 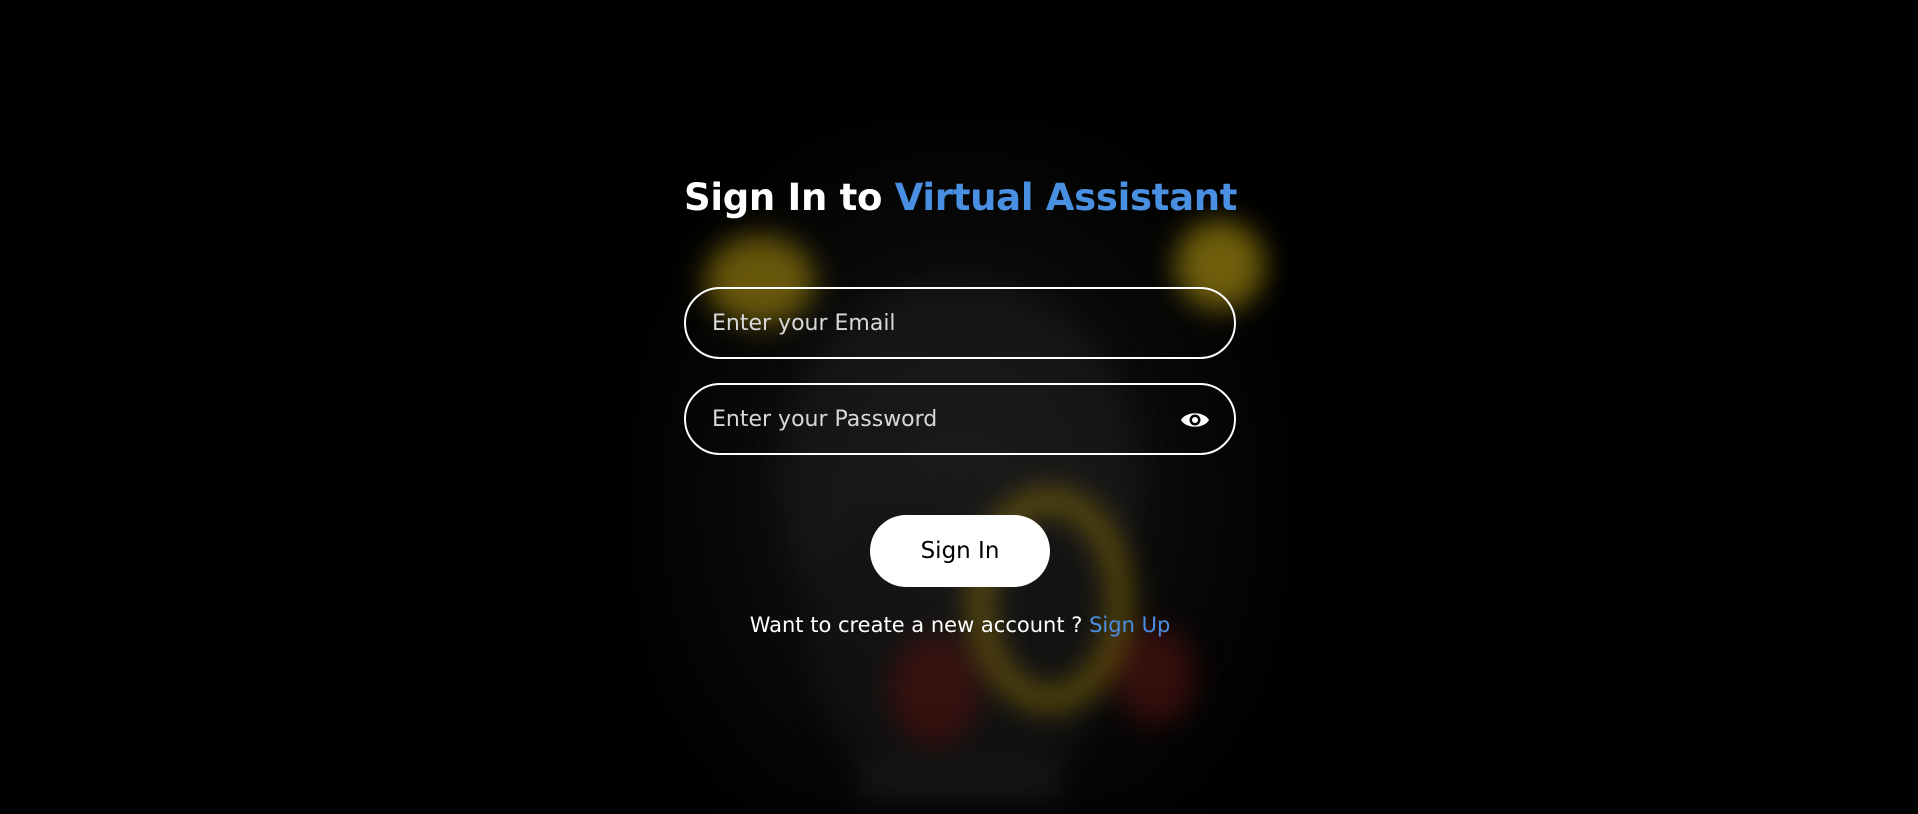 I want to click on title-accent: Virtual Assistant, so click(x=1066, y=197).